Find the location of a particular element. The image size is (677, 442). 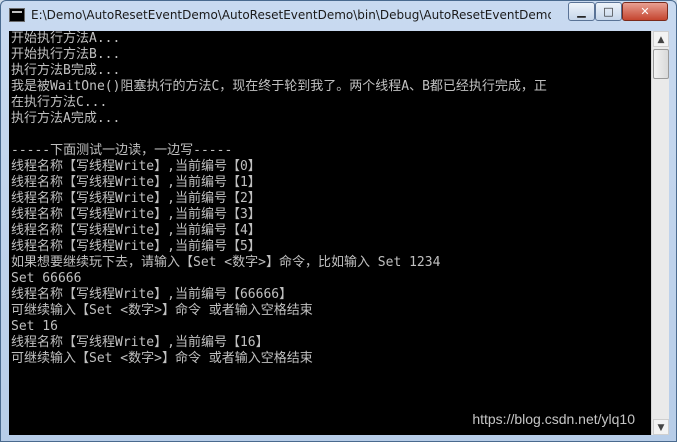

console-line: 线程名称【写线程Write】,当前编号【2】 is located at coordinates (136, 198).